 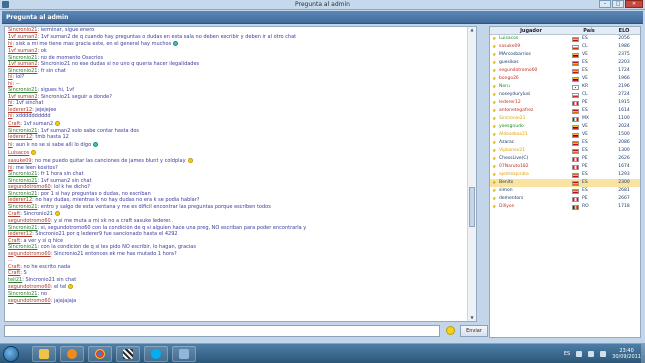 What do you see at coordinates (565, 79) in the screenshot?
I see `player-row: ★ bongo26 VE 1966` at bounding box center [565, 79].